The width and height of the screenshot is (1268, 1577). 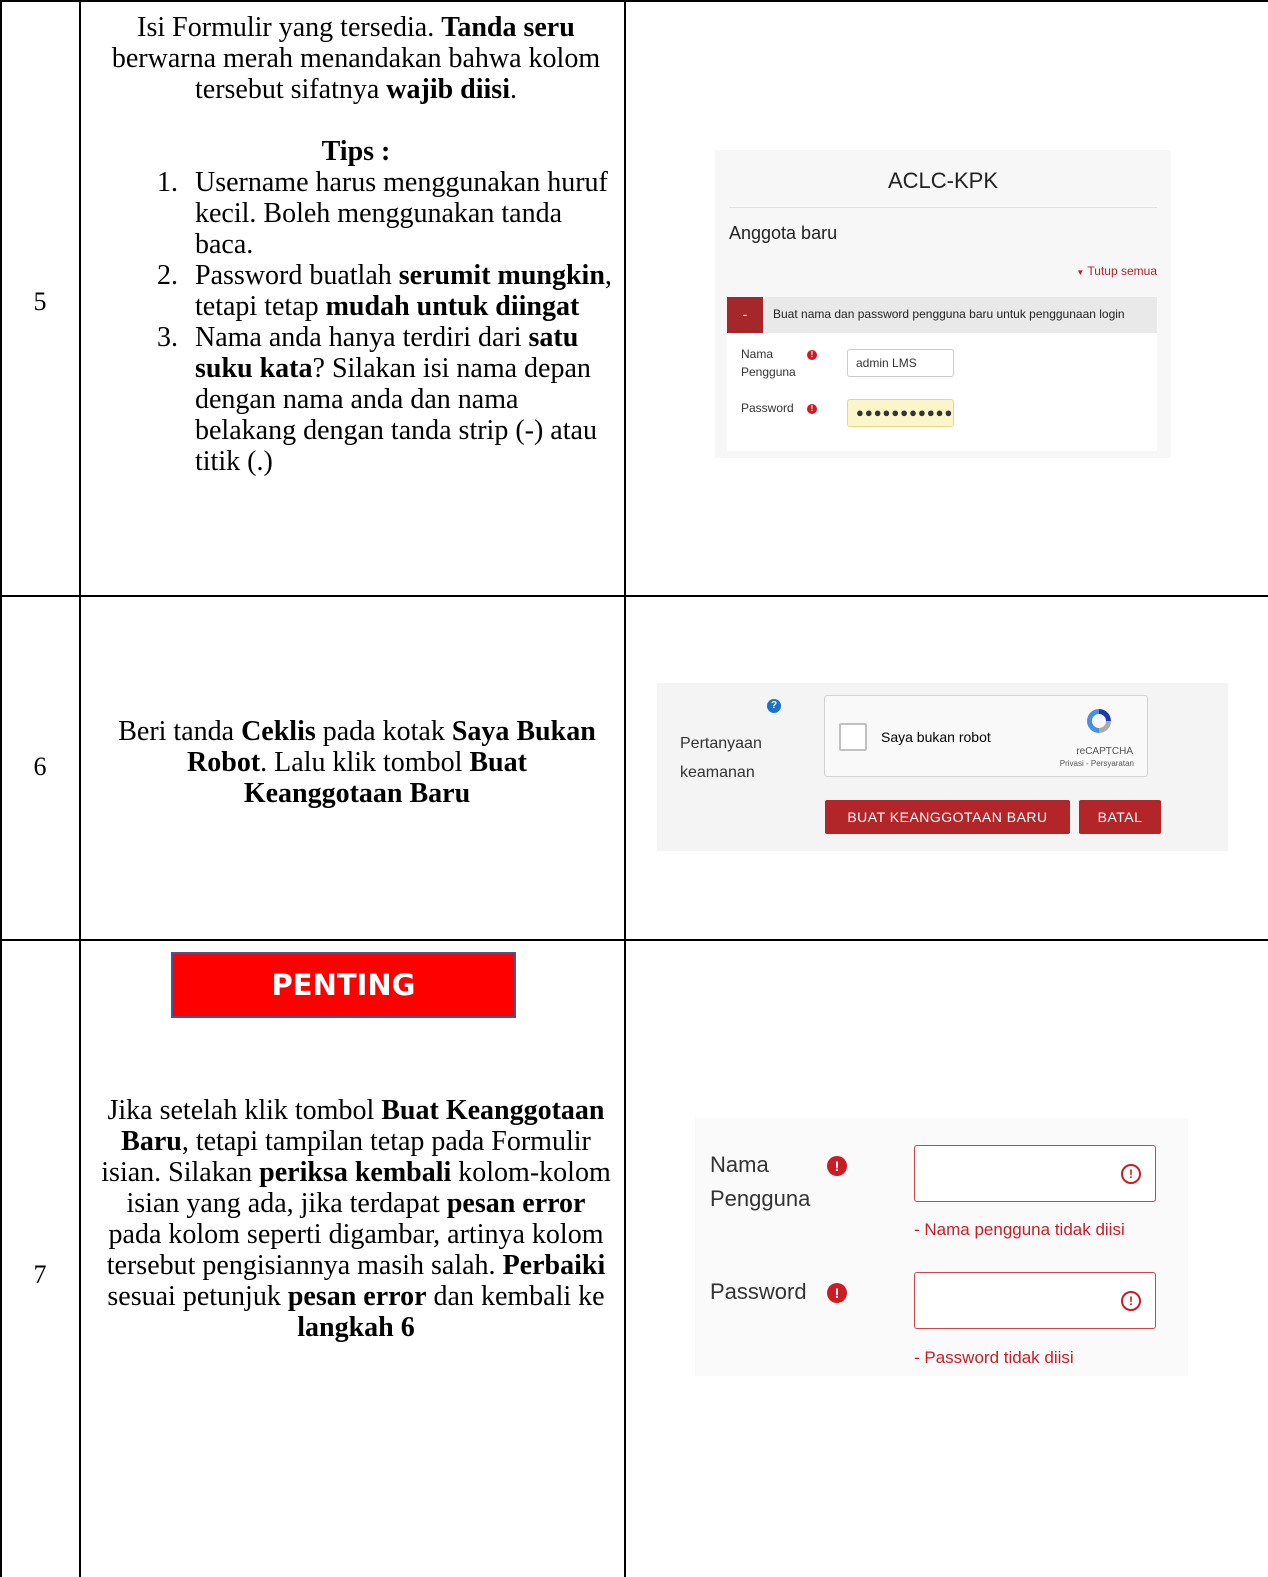 I want to click on password-error-message: - Password tidak diisi, so click(x=994, y=1357).